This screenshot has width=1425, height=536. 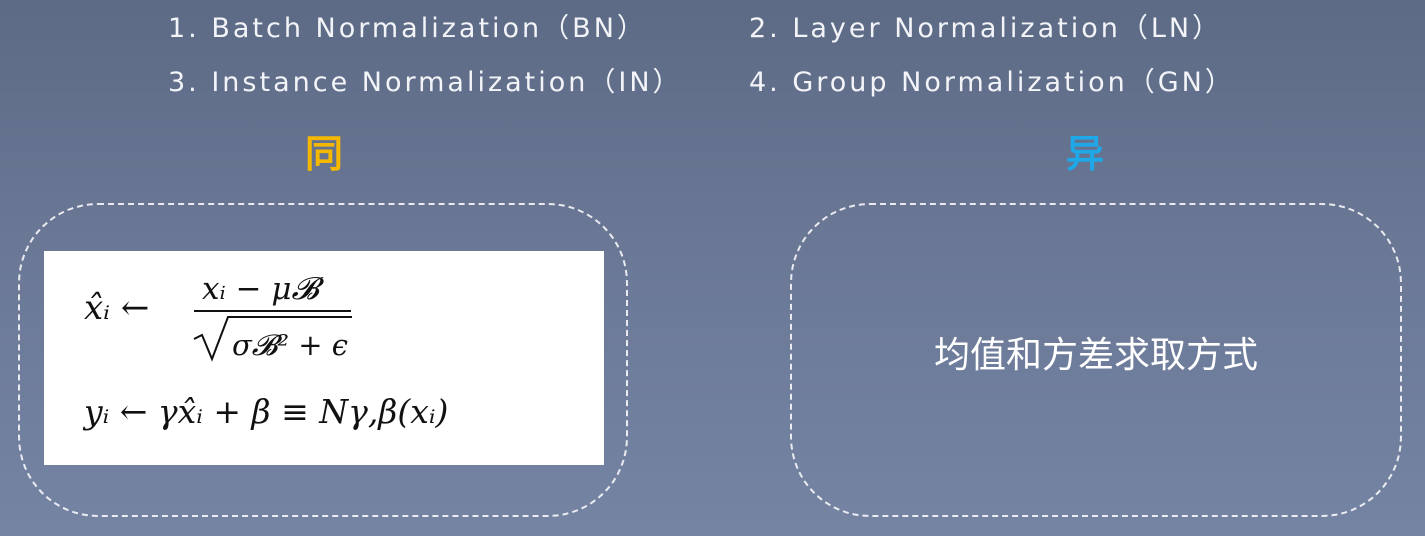 What do you see at coordinates (986, 28) in the screenshot?
I see `method-layer-norm: 2. Layer Normalization（LN）` at bounding box center [986, 28].